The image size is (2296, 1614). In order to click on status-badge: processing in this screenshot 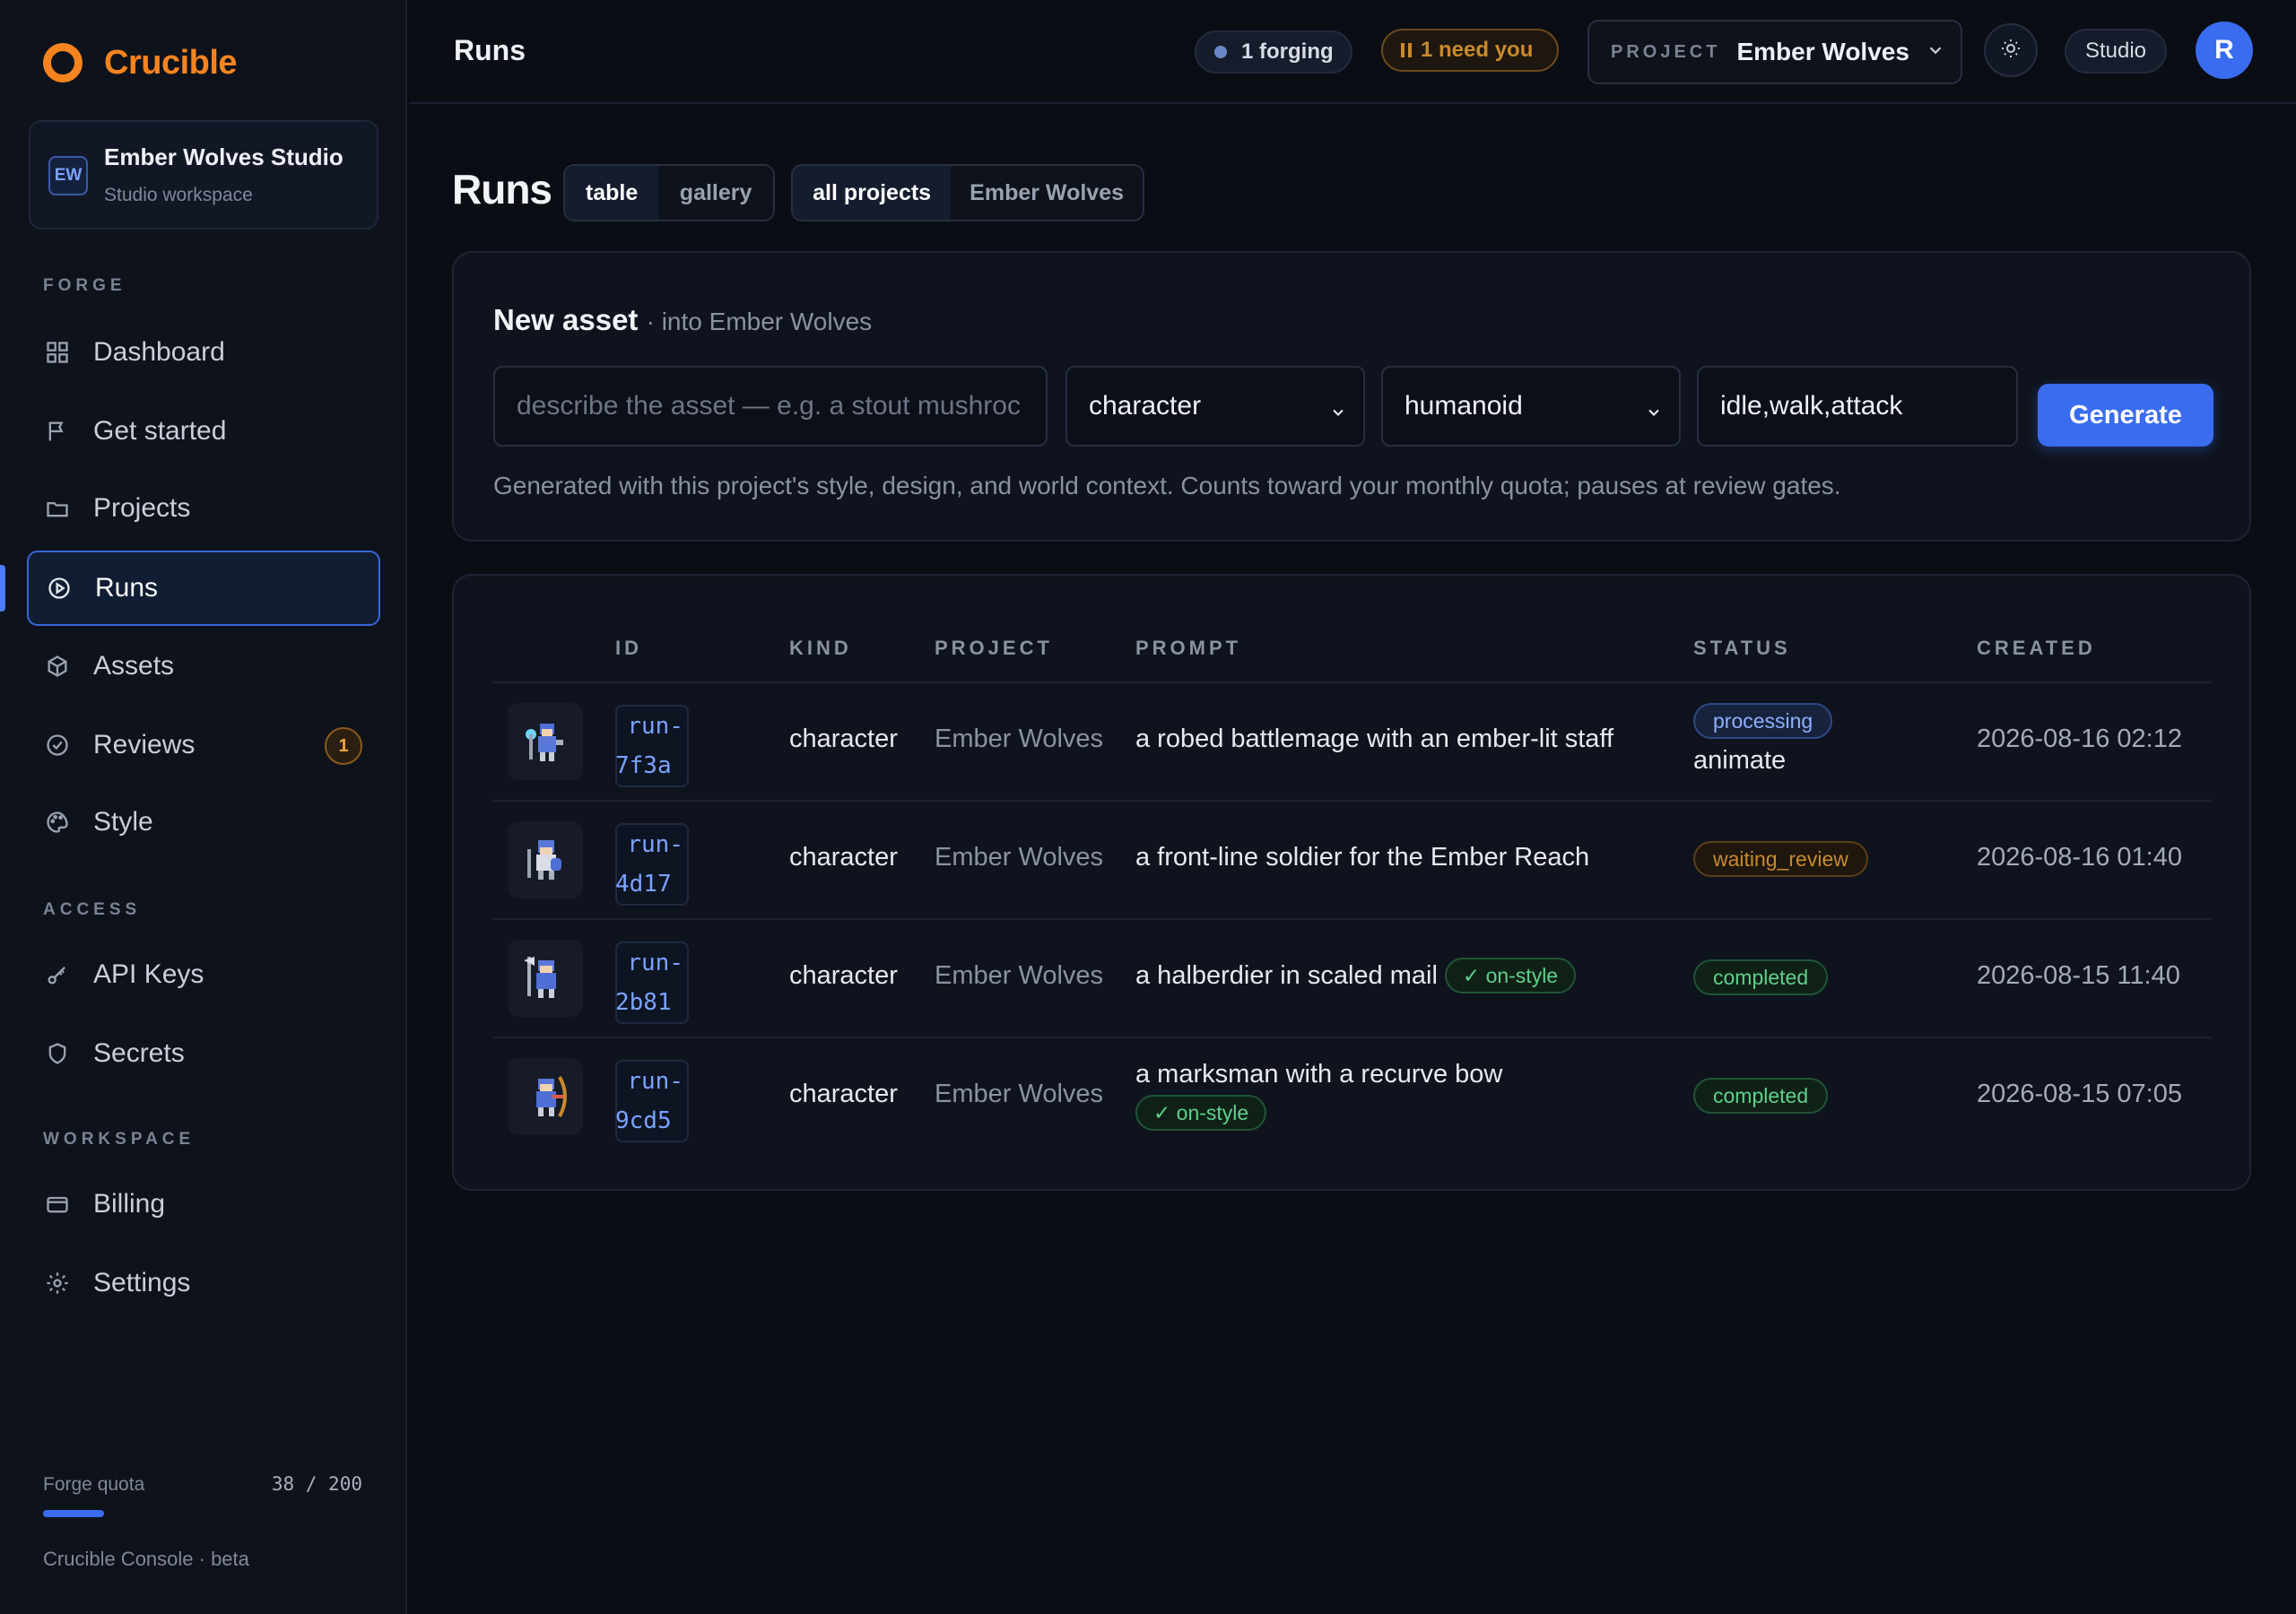, I will do `click(1763, 721)`.